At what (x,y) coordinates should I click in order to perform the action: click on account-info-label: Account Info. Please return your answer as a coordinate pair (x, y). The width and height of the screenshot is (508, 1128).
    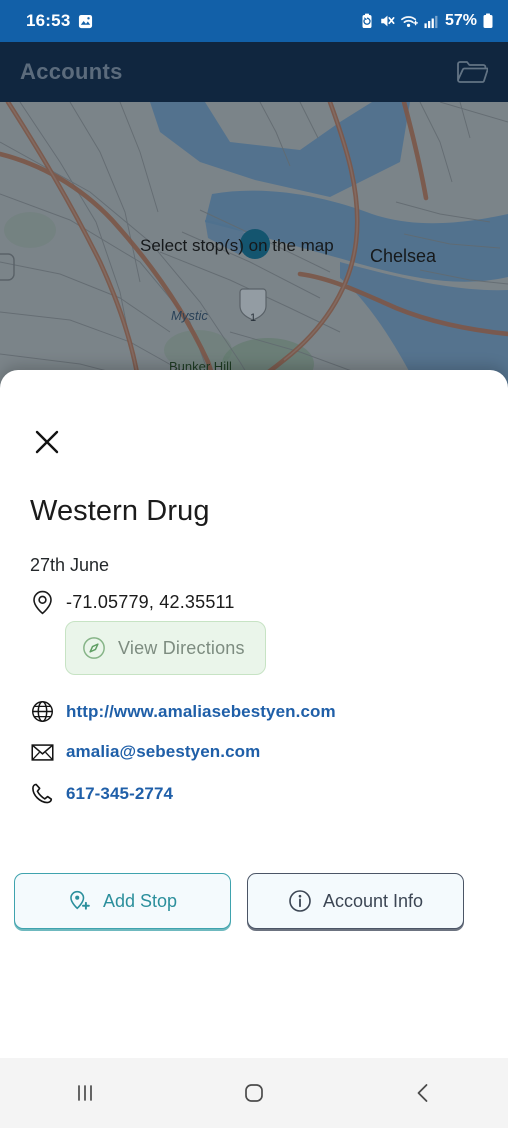
    Looking at the image, I should click on (373, 900).